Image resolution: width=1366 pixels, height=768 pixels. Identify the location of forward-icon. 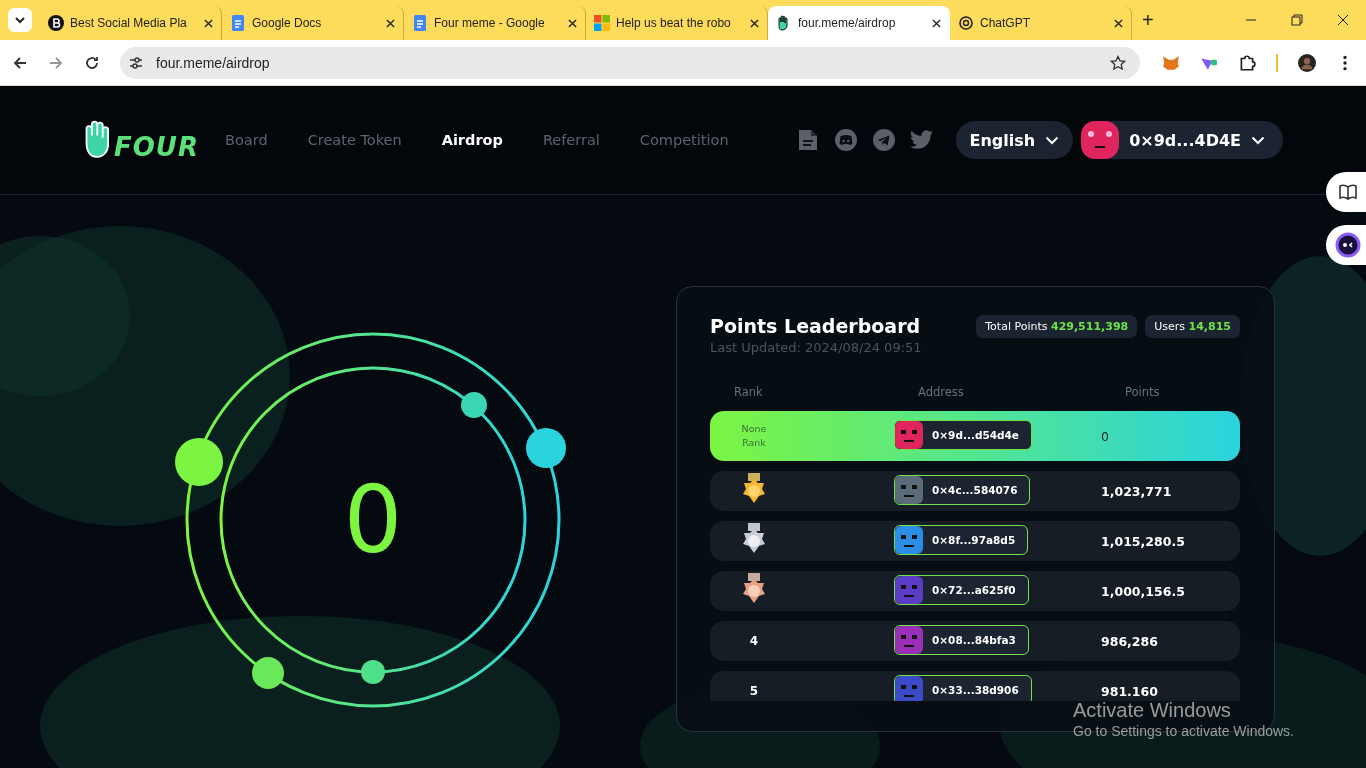
(56, 62).